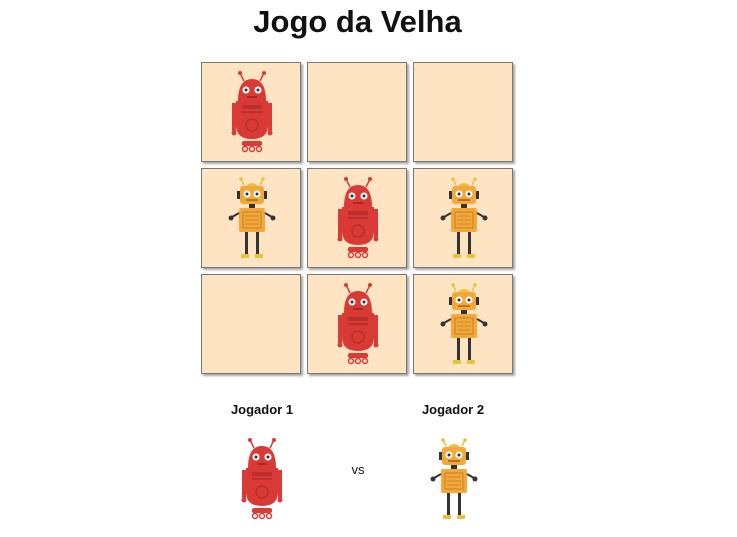  Describe the element at coordinates (262, 486) in the screenshot. I see `red-robot-icon` at that location.